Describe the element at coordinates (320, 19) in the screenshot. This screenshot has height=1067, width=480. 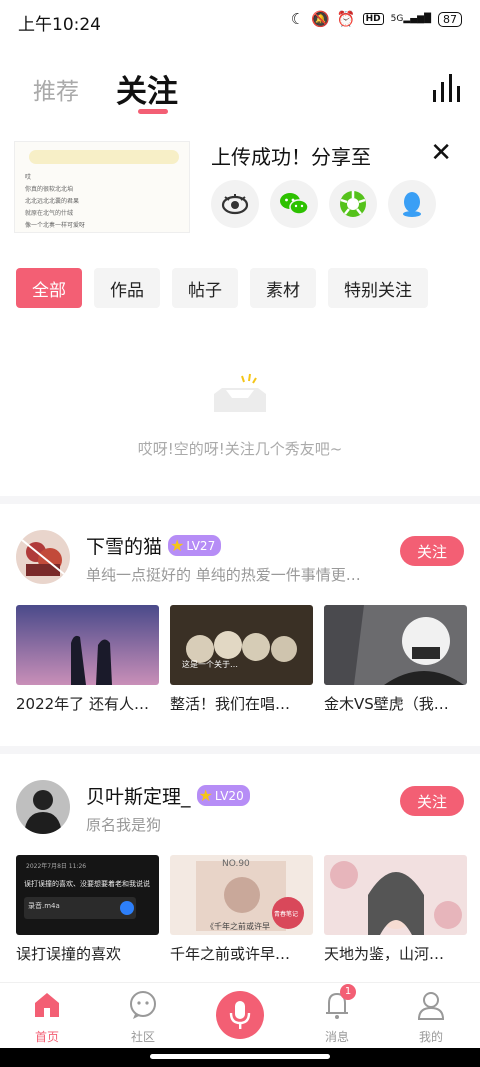
I see `mute-icon: 🔕` at that location.